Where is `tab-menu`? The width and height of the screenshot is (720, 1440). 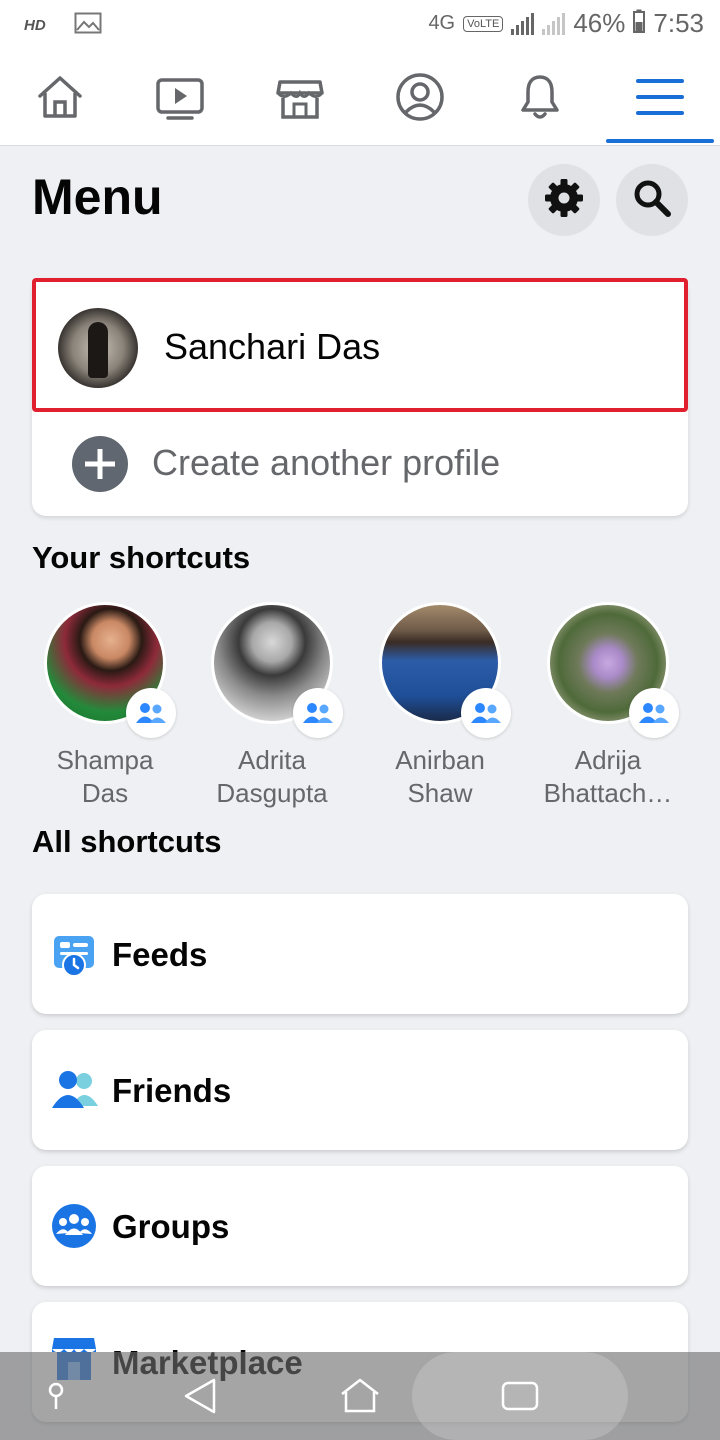
tab-menu is located at coordinates (660, 99).